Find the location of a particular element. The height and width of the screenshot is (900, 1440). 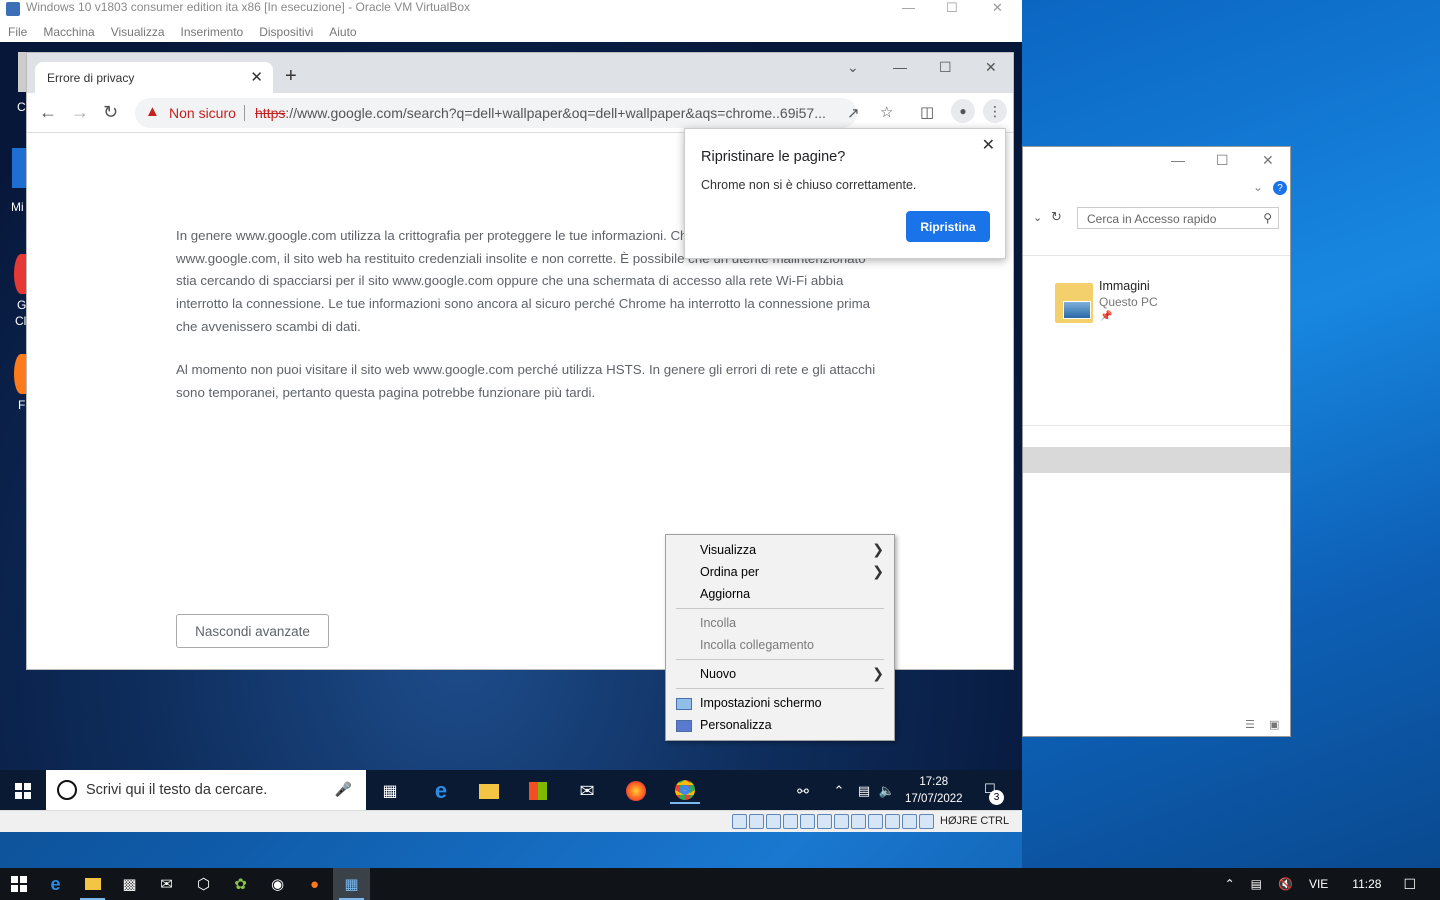

explorer-minimize-button: — is located at coordinates (1178, 160).